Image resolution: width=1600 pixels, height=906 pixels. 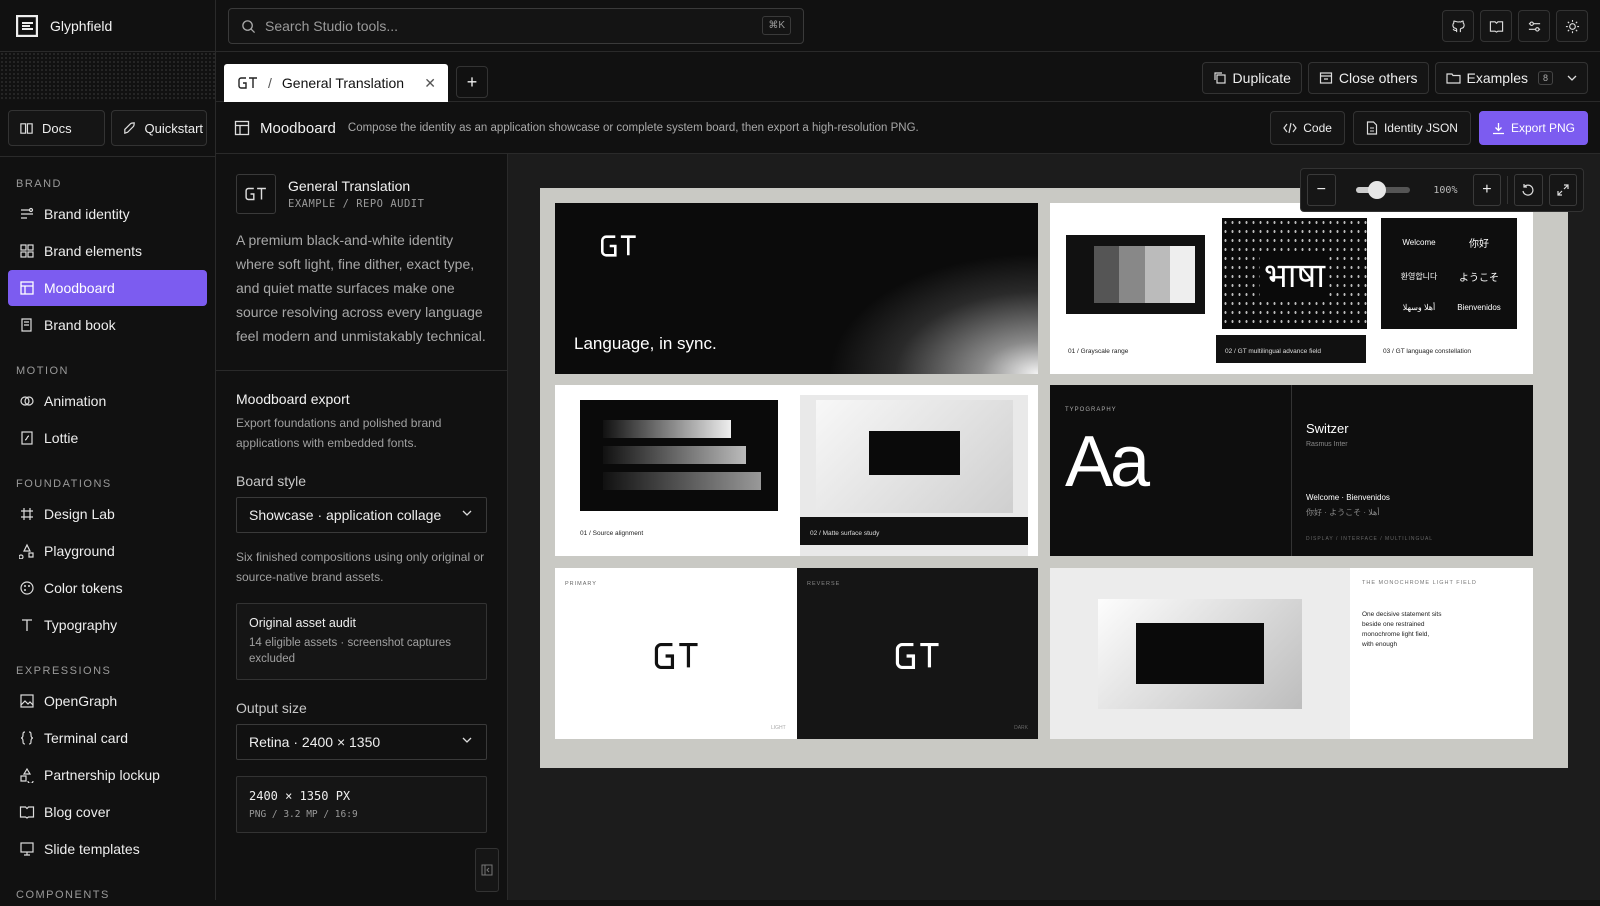 I want to click on sidebar-item-opengraph: OpenGraph, so click(x=107, y=701).